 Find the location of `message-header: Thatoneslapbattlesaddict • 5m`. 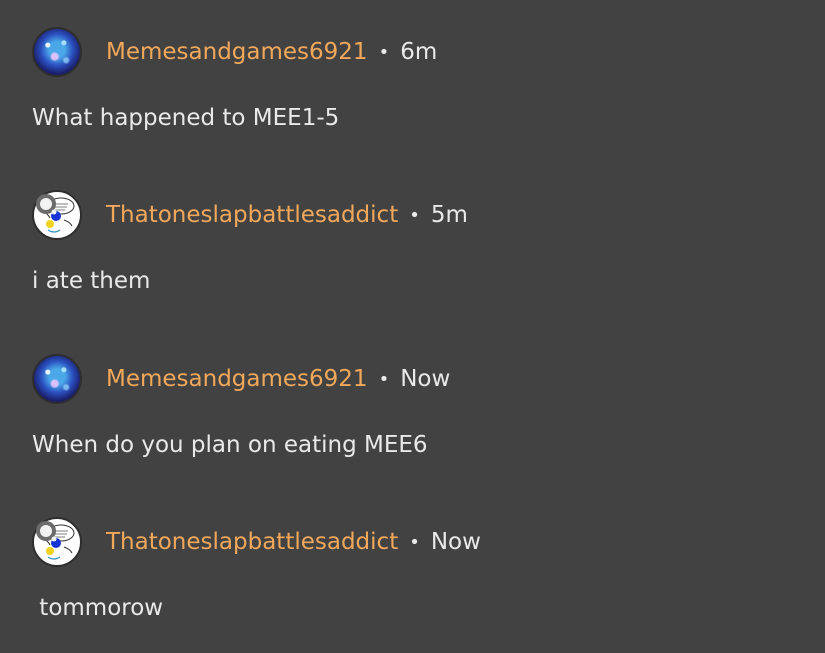

message-header: Thatoneslapbattlesaddict • 5m is located at coordinates (250, 215).